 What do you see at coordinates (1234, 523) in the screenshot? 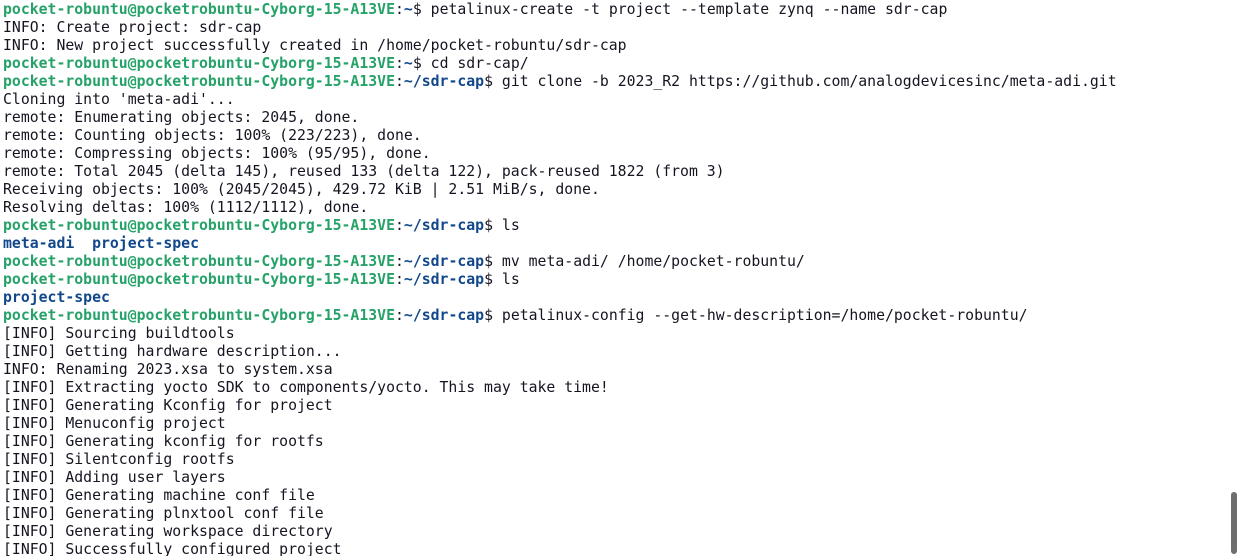
I see `scrollbar-thumb` at bounding box center [1234, 523].